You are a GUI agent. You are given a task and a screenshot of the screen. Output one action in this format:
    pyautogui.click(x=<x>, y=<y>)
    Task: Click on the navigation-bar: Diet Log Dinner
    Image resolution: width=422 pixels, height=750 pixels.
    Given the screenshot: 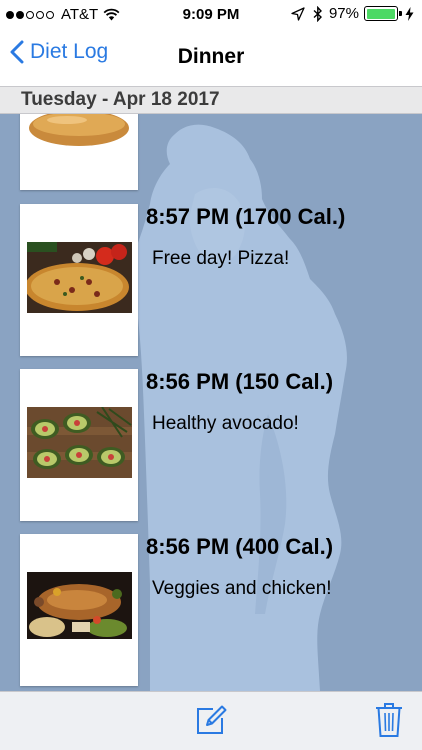 What is the action you would take?
    pyautogui.click(x=211, y=58)
    